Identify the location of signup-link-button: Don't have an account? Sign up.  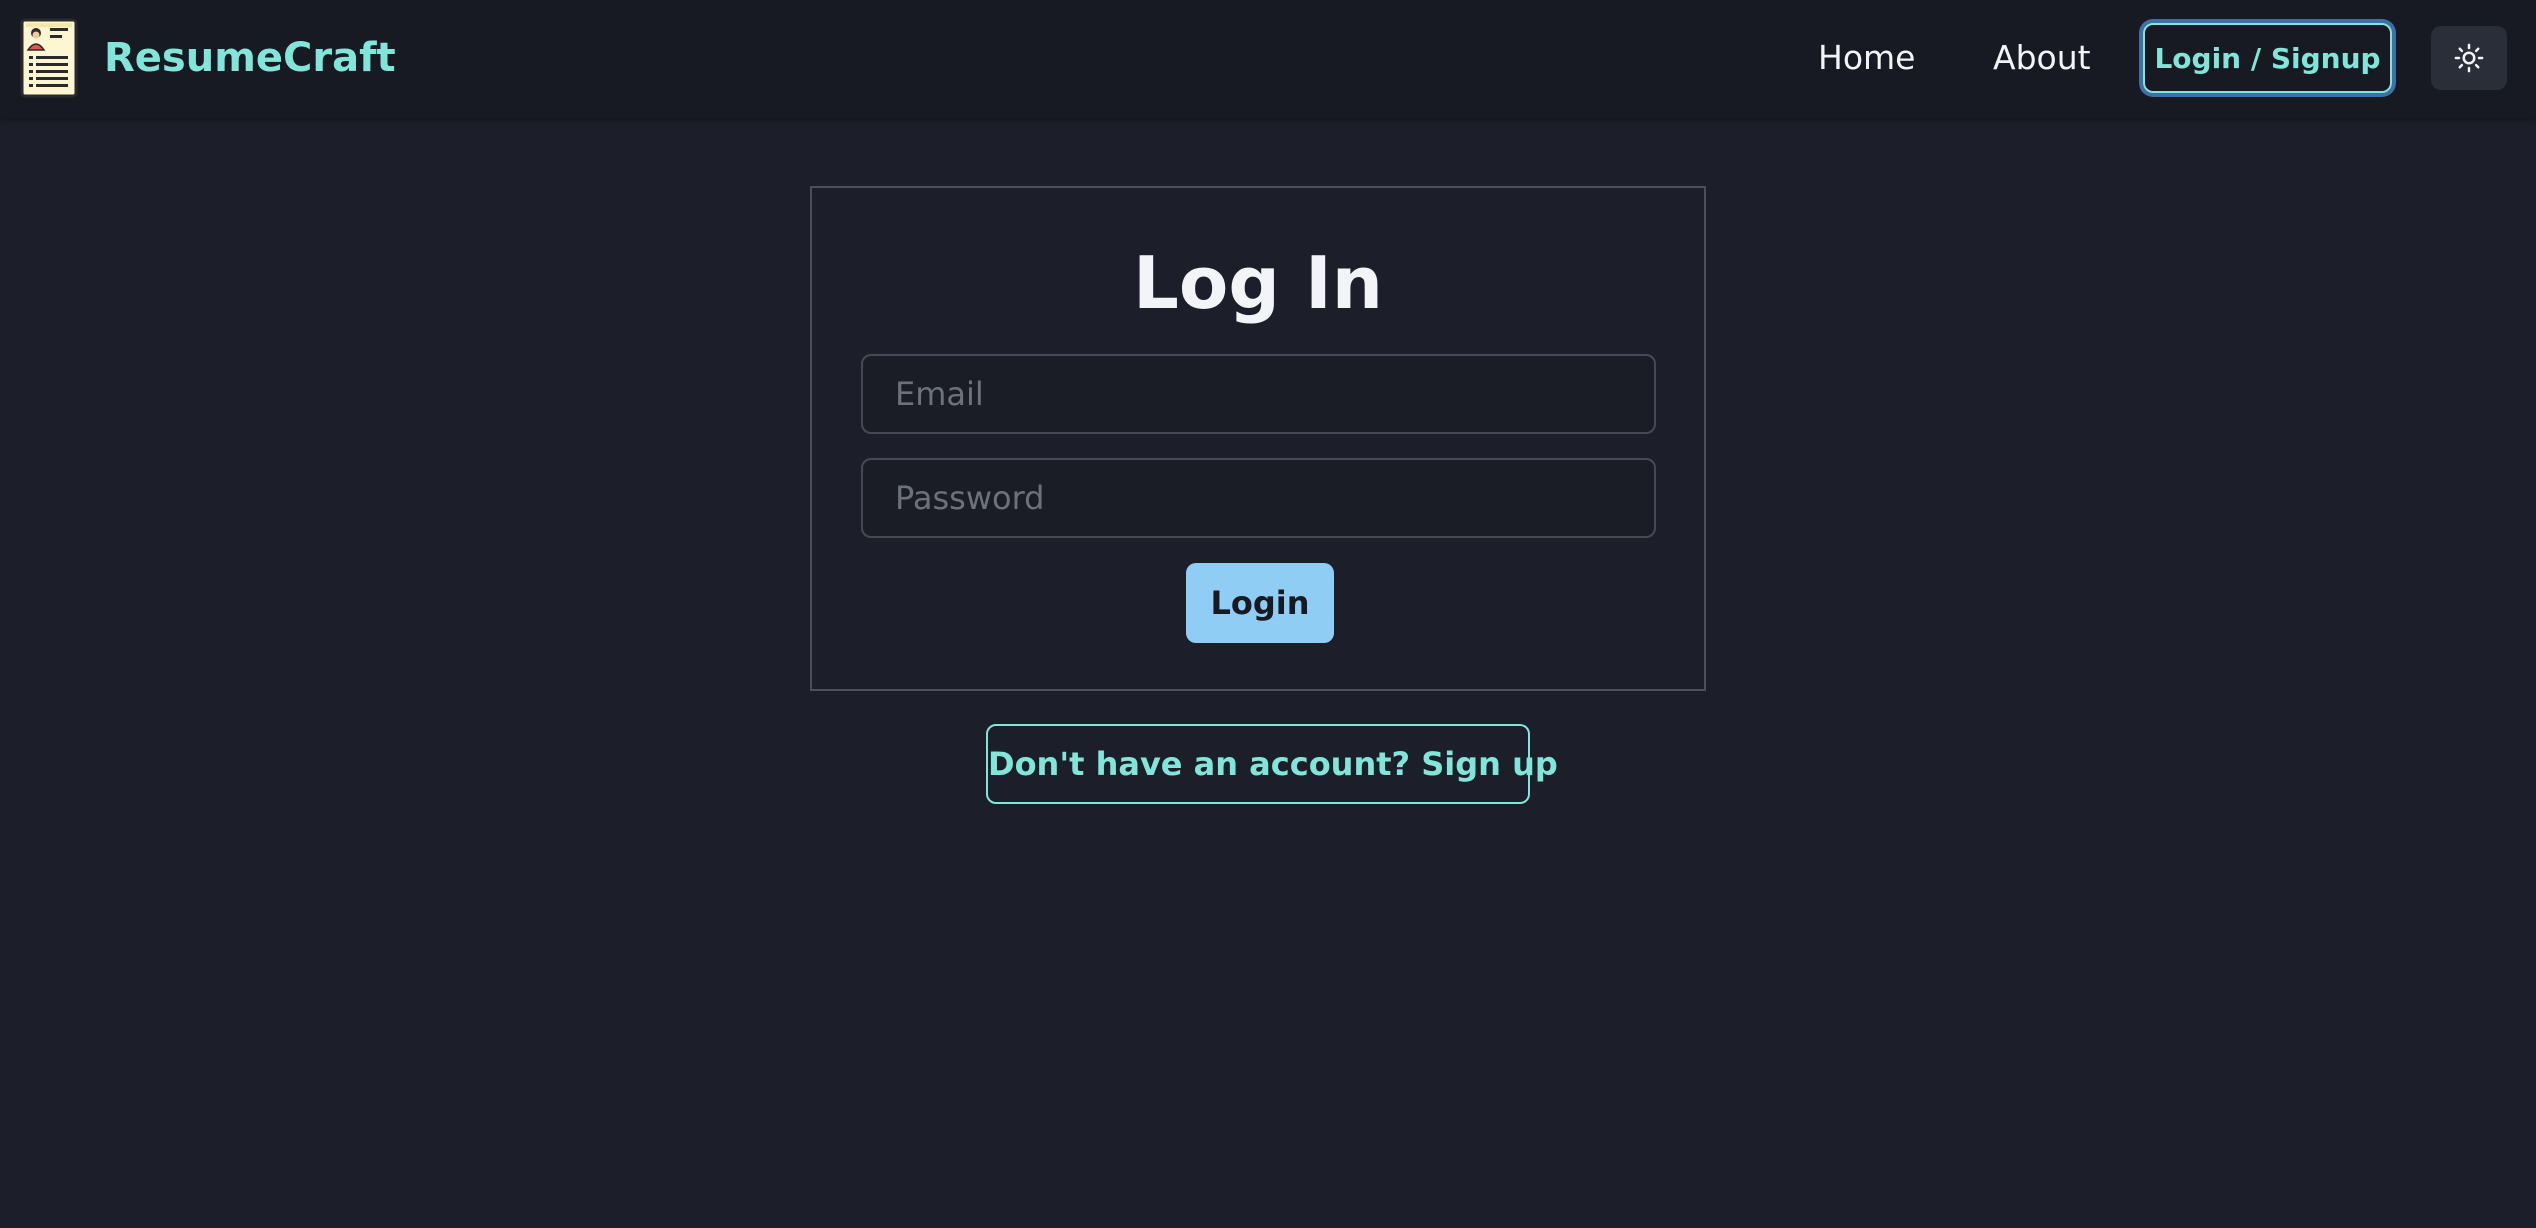
(1272, 764).